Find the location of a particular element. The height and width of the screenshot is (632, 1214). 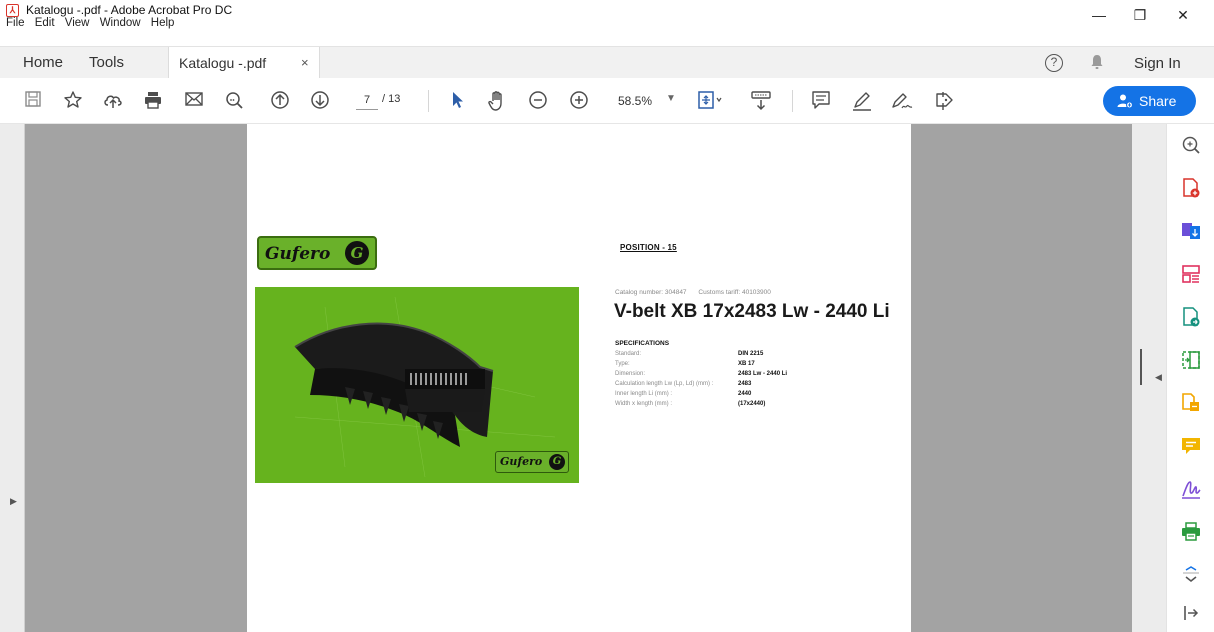

fill-sign-tool-icon is located at coordinates (1191, 489).